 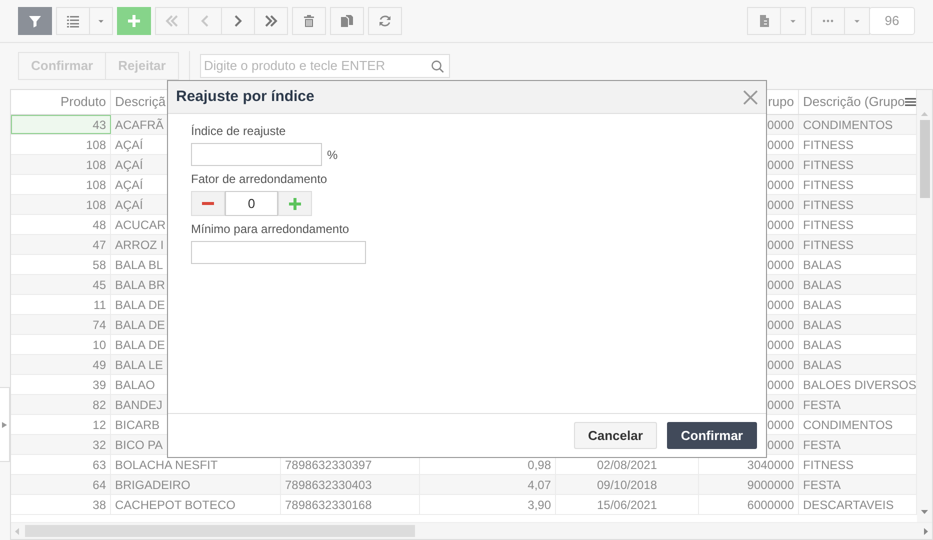 I want to click on refresh-button, so click(x=385, y=21).